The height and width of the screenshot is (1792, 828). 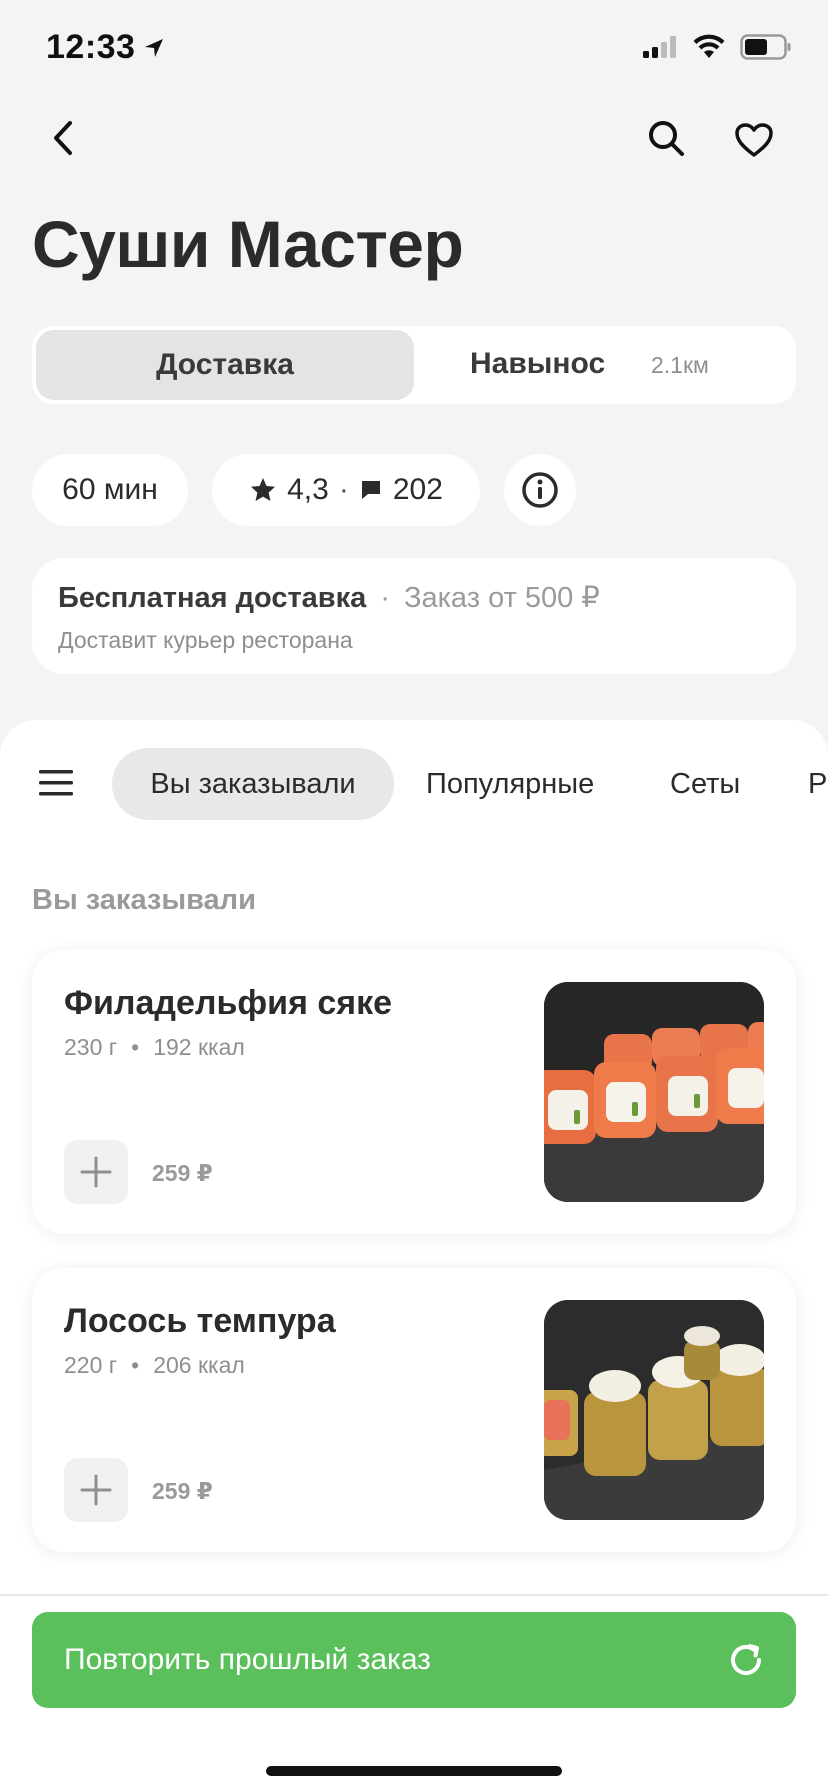 I want to click on star-icon, so click(x=263, y=489).